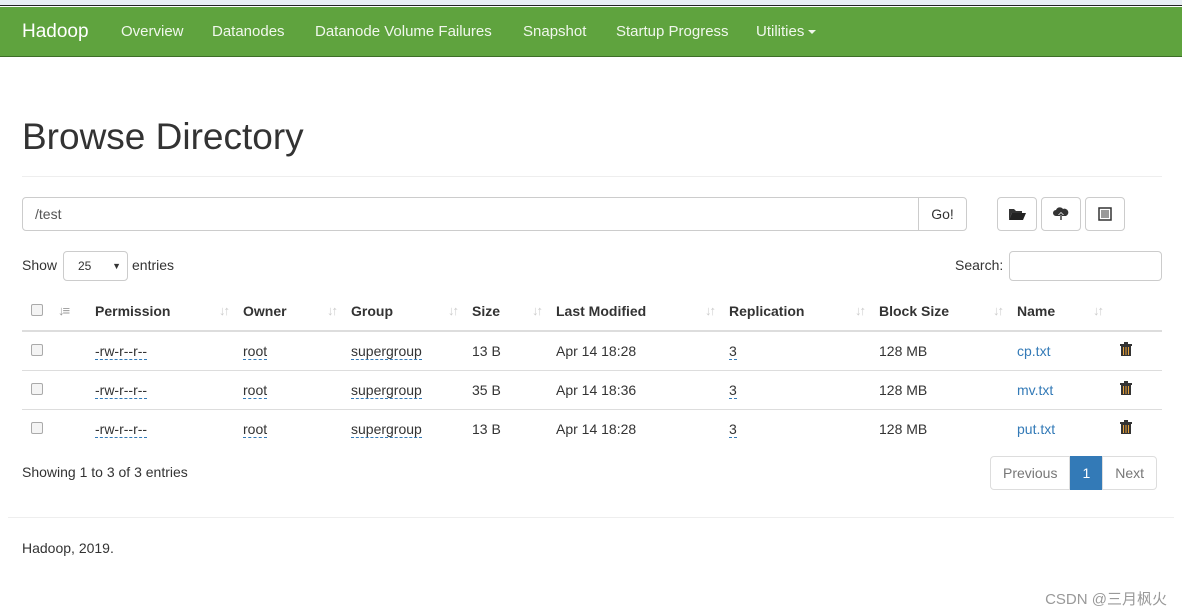 This screenshot has width=1182, height=615. I want to click on cloud-upload-icon, so click(1061, 213).